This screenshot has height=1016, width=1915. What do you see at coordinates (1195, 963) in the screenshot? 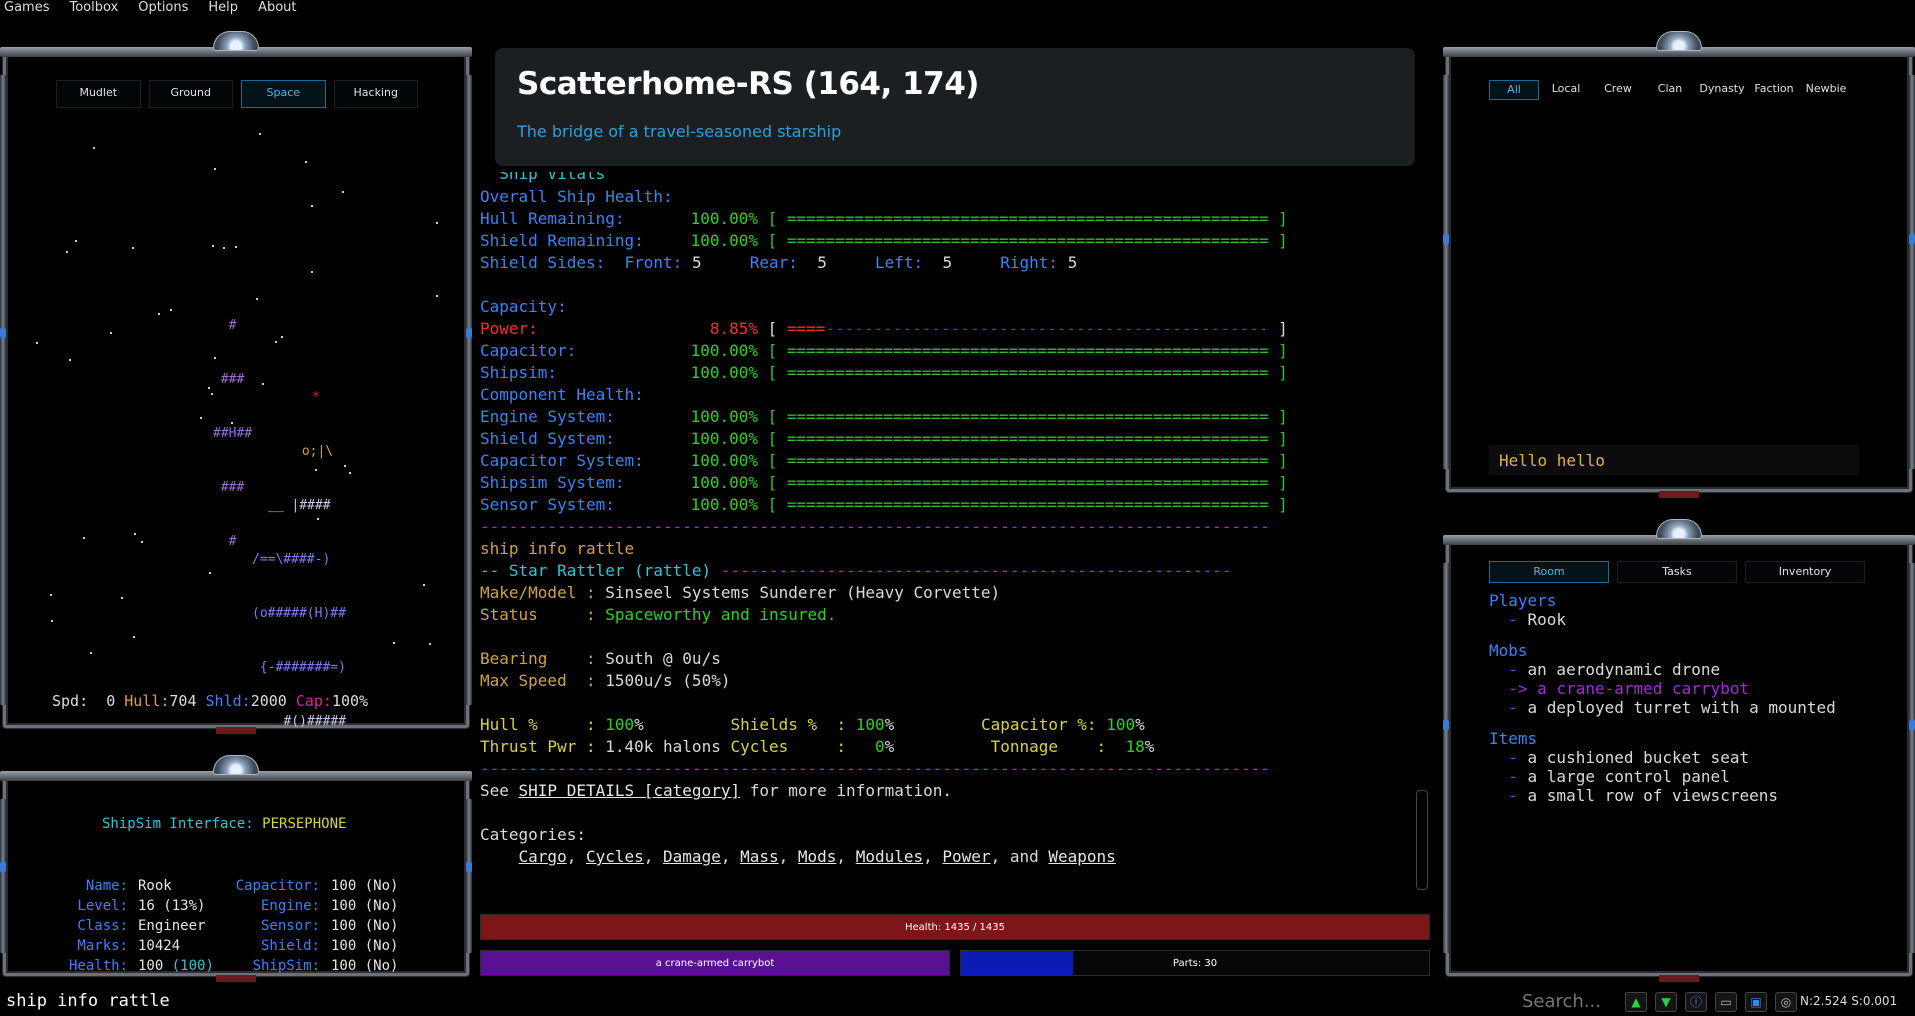
I see `parts-bar: Parts: 30` at bounding box center [1195, 963].